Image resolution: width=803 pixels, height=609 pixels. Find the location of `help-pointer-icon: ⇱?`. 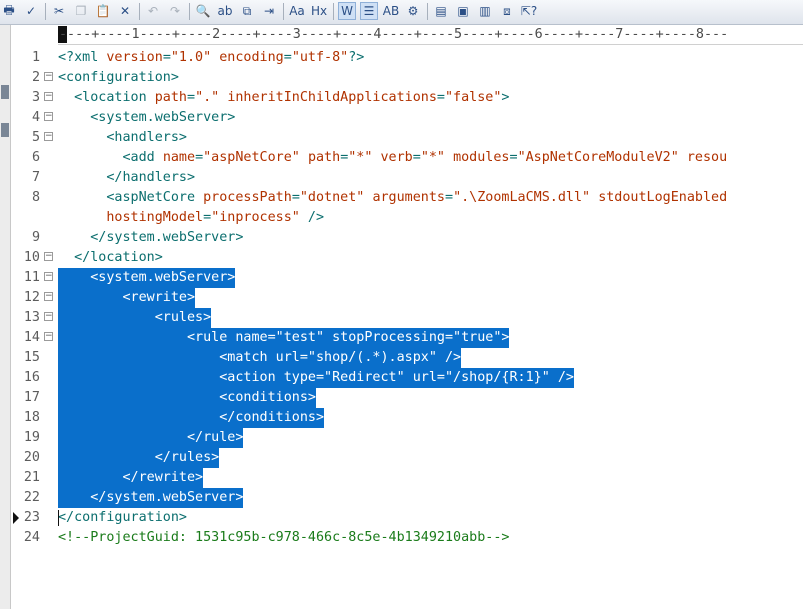

help-pointer-icon: ⇱? is located at coordinates (529, 11).